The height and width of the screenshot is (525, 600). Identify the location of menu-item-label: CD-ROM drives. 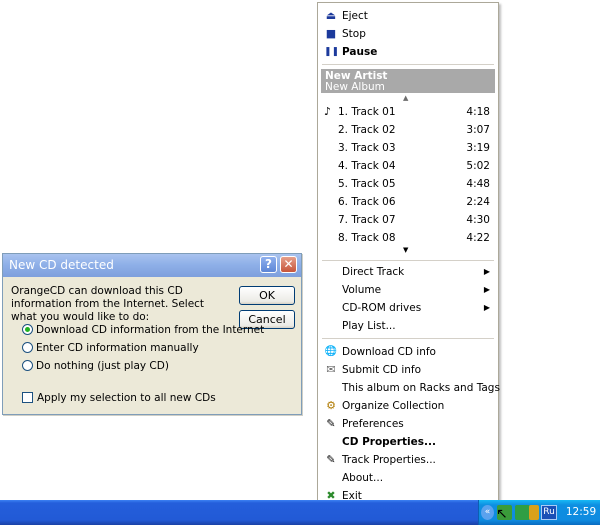
(382, 308).